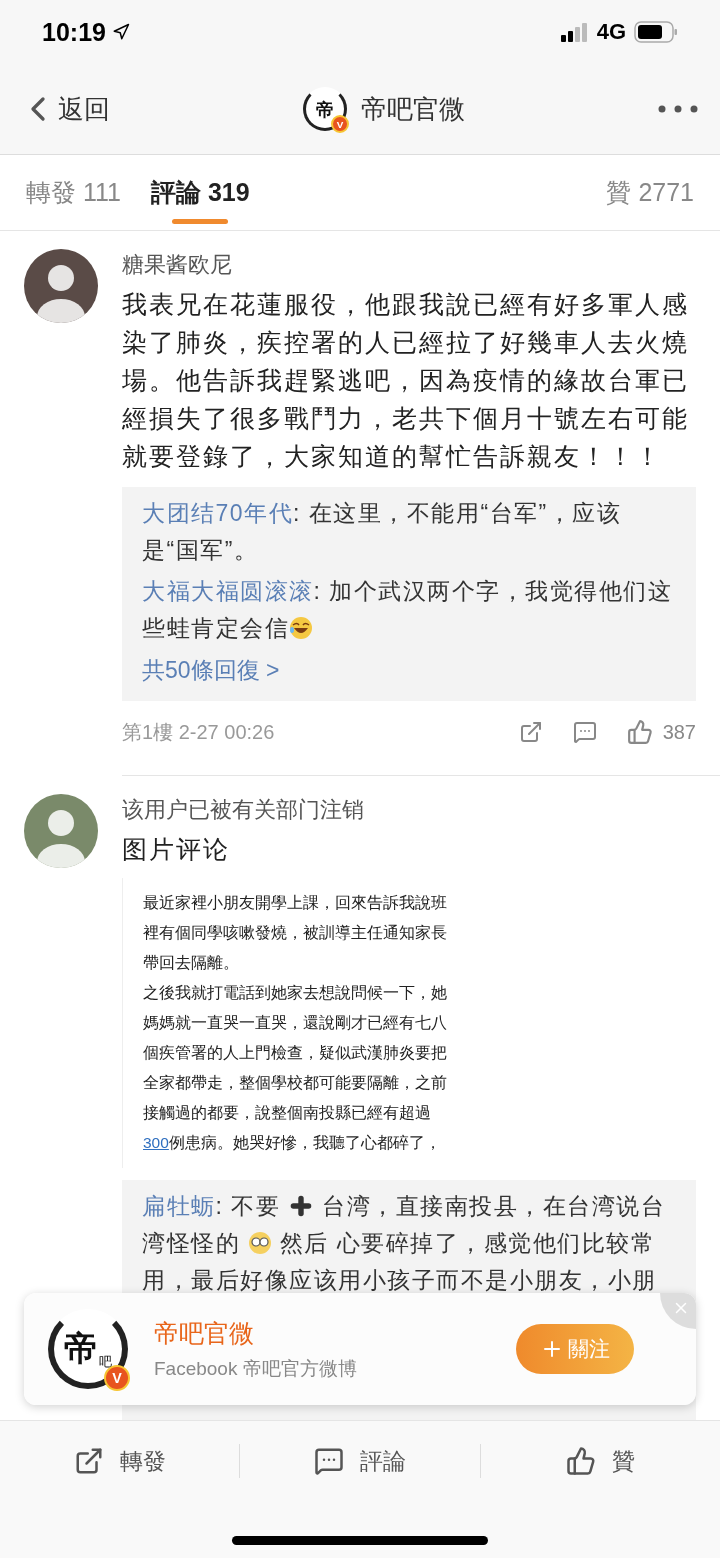 The width and height of the screenshot is (720, 1558). What do you see at coordinates (574, 32) in the screenshot?
I see `signal-icon` at bounding box center [574, 32].